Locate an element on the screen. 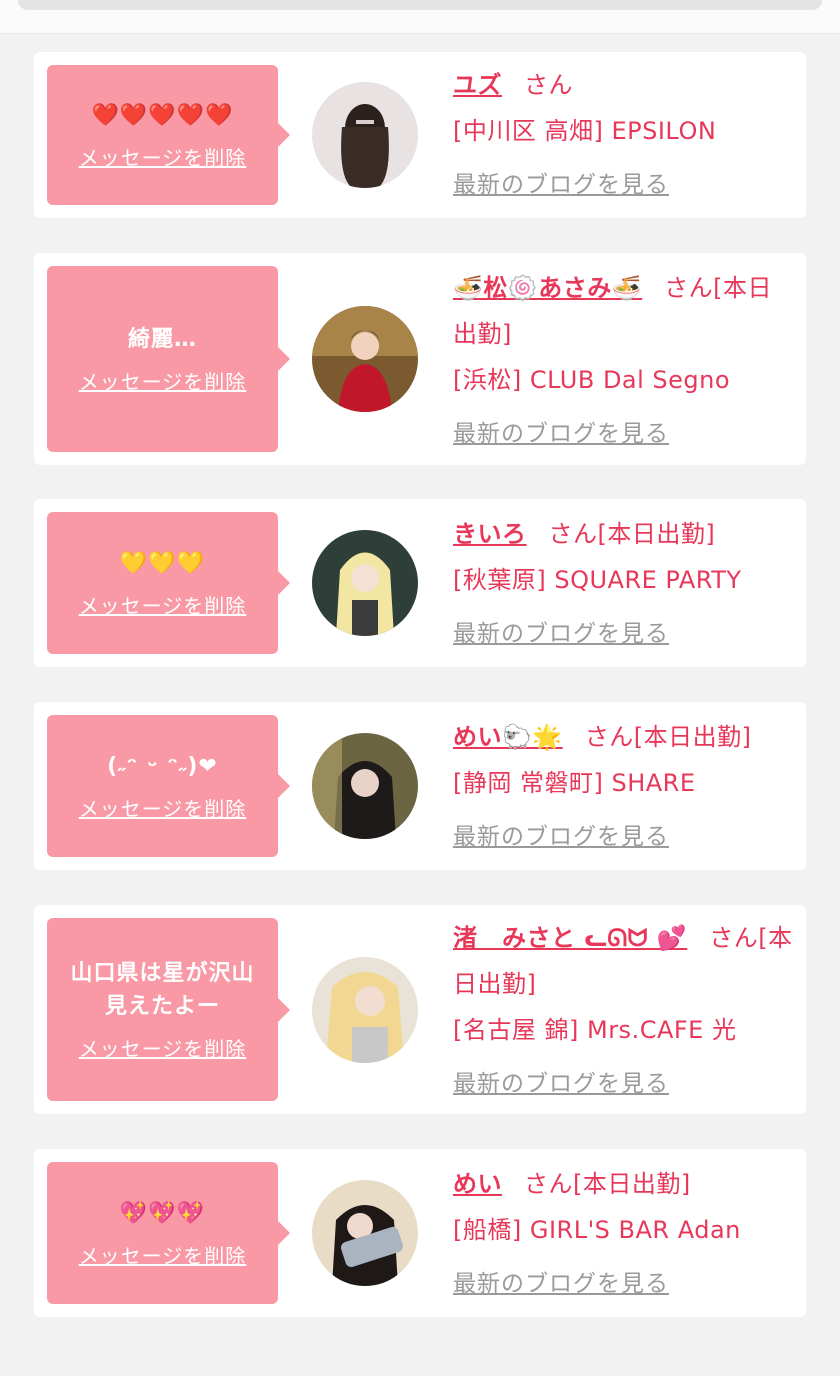 This screenshot has width=840, height=1376. shop-label: [名古屋 錦] Mrs.CAFE 光 is located at coordinates (595, 1030).